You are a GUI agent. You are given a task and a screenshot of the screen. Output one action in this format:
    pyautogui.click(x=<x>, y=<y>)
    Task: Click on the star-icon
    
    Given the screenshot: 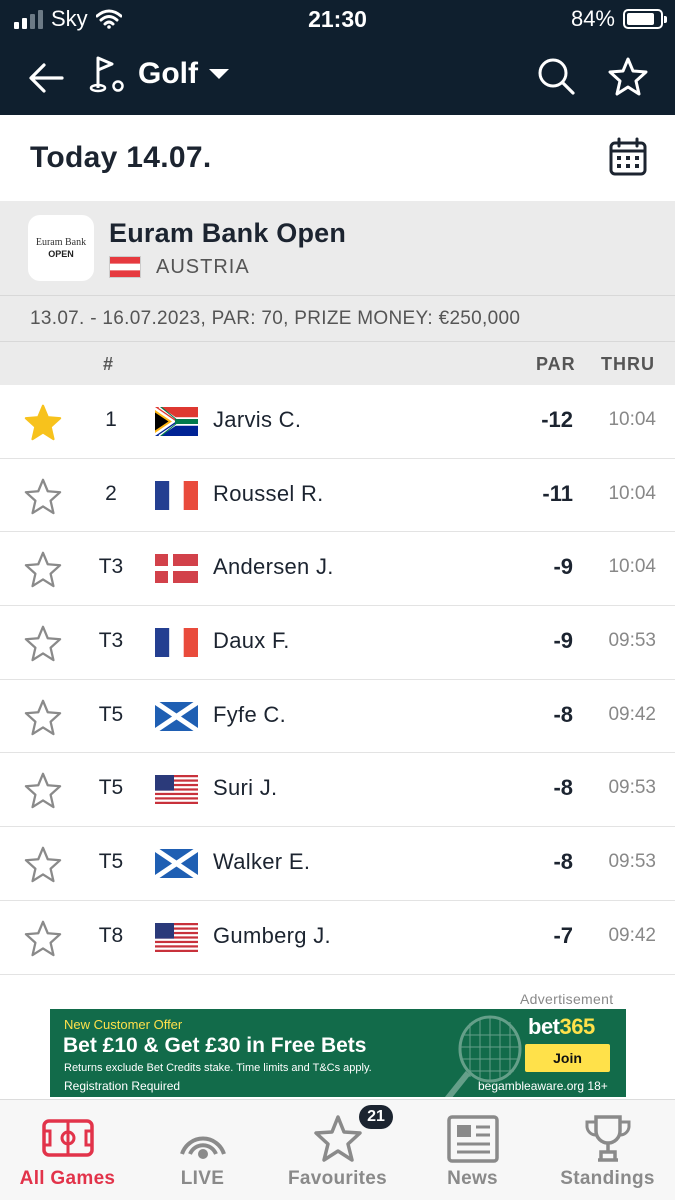 What is the action you would take?
    pyautogui.click(x=338, y=1138)
    